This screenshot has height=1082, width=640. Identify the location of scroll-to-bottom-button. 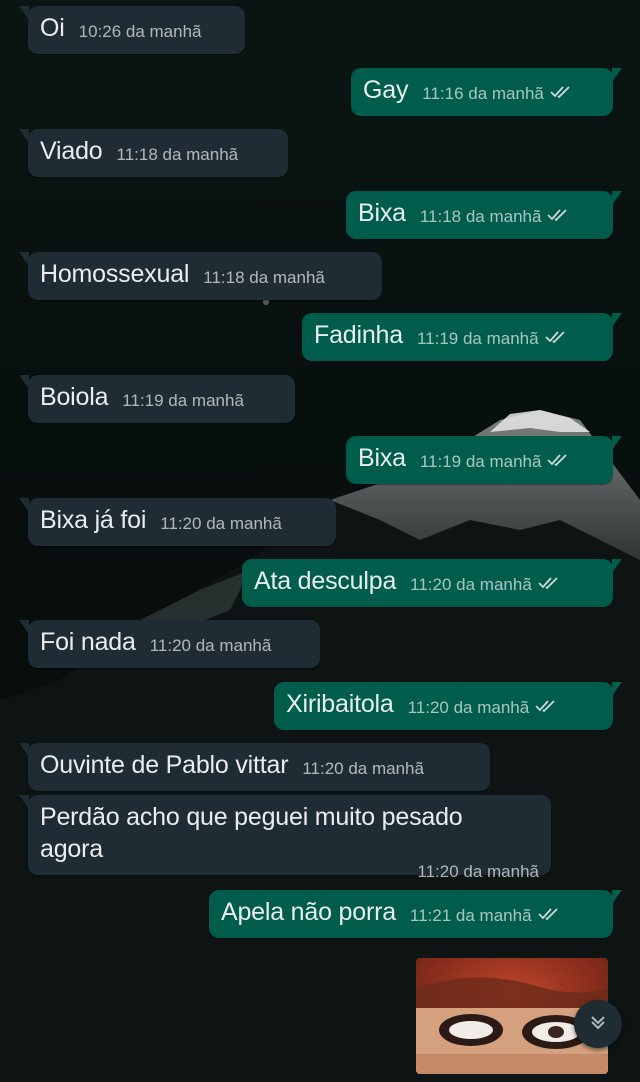
(598, 1024).